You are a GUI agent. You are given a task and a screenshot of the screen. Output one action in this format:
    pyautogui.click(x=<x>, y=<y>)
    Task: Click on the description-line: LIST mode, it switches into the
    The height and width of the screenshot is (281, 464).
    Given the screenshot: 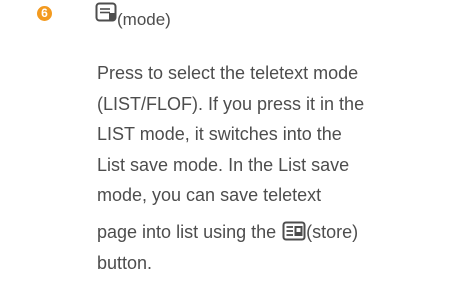 What is the action you would take?
    pyautogui.click(x=219, y=134)
    